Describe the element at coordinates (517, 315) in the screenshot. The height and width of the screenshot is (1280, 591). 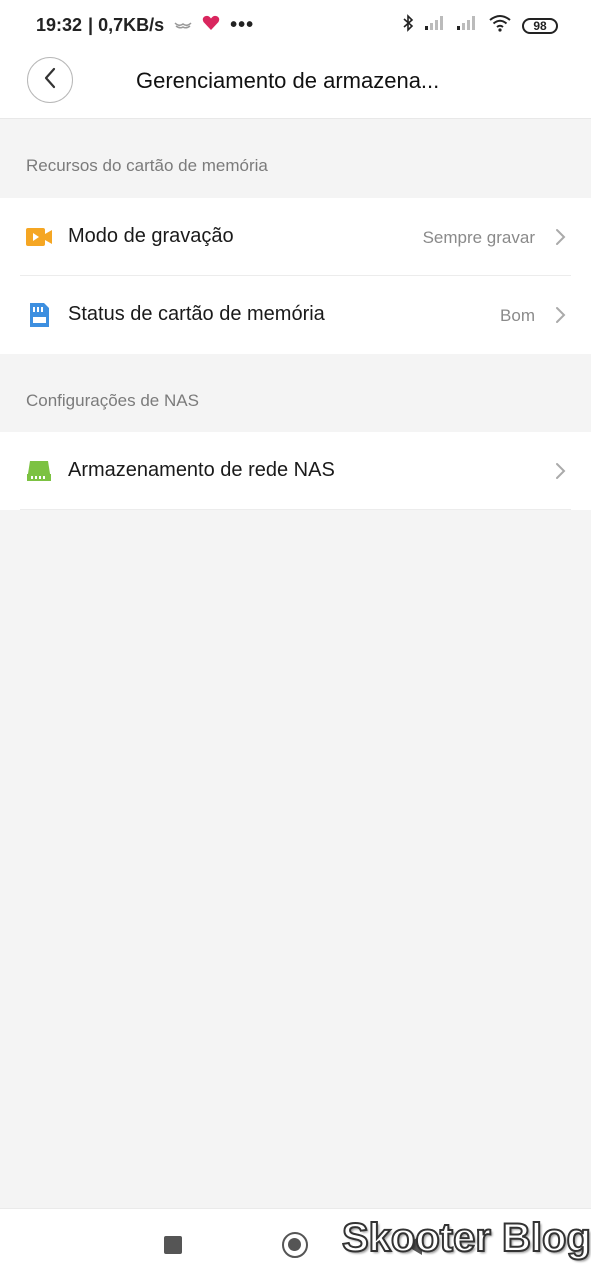
I see `list-item-value: Bom` at that location.